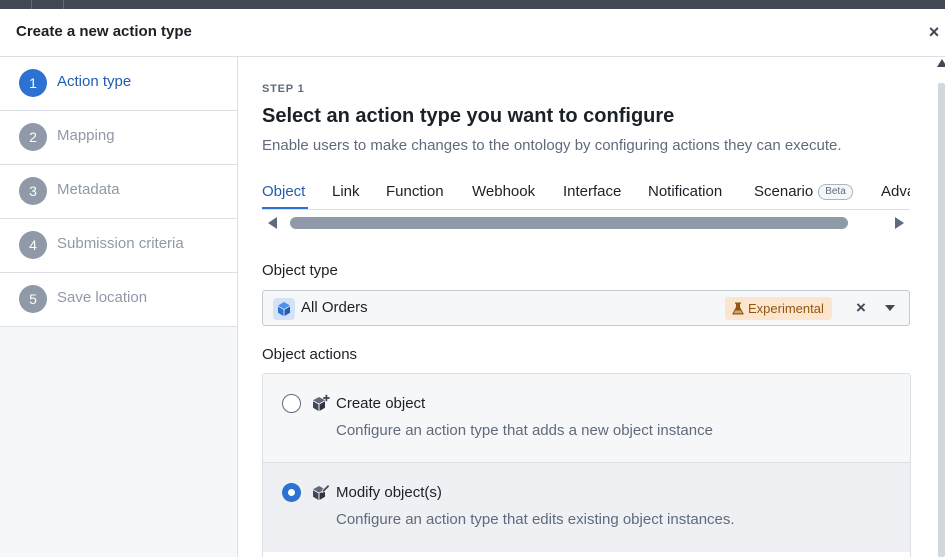 This screenshot has height=557, width=945. I want to click on tab-advanced: Adva, so click(895, 191).